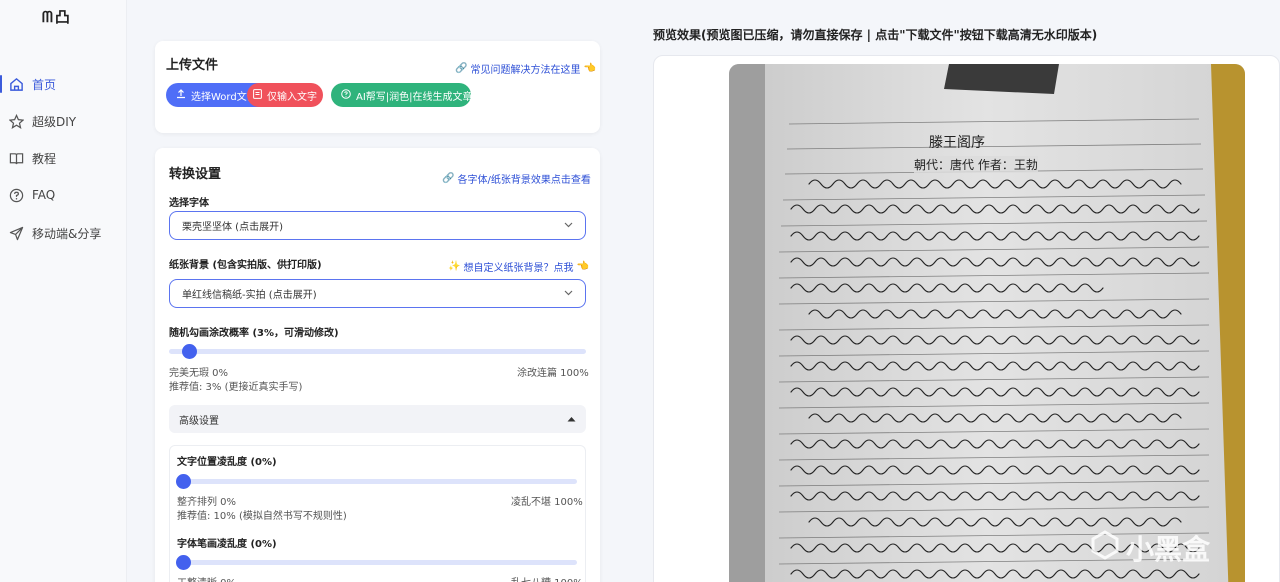 This screenshot has height=582, width=1280. What do you see at coordinates (63, 84) in the screenshot?
I see `sidebar-item-home: 首页` at bounding box center [63, 84].